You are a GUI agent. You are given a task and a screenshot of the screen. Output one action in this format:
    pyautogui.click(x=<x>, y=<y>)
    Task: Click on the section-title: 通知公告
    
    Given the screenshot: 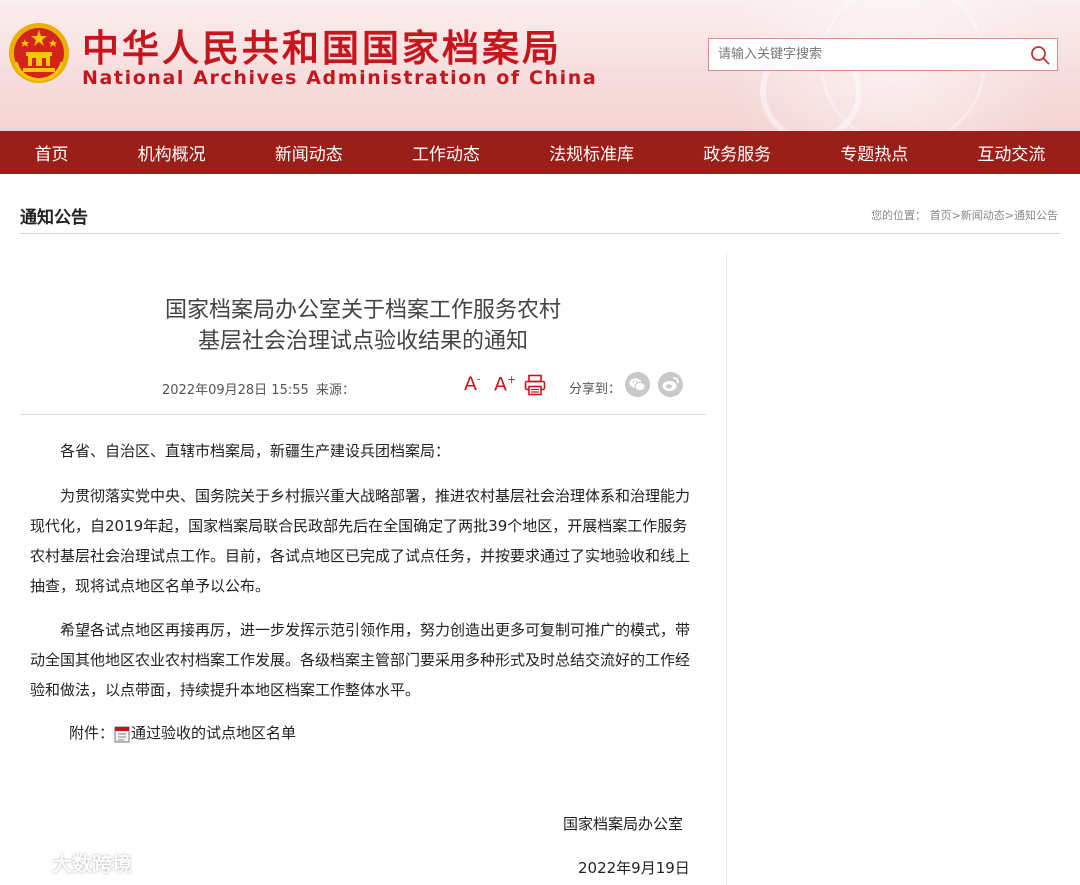 What is the action you would take?
    pyautogui.click(x=54, y=218)
    